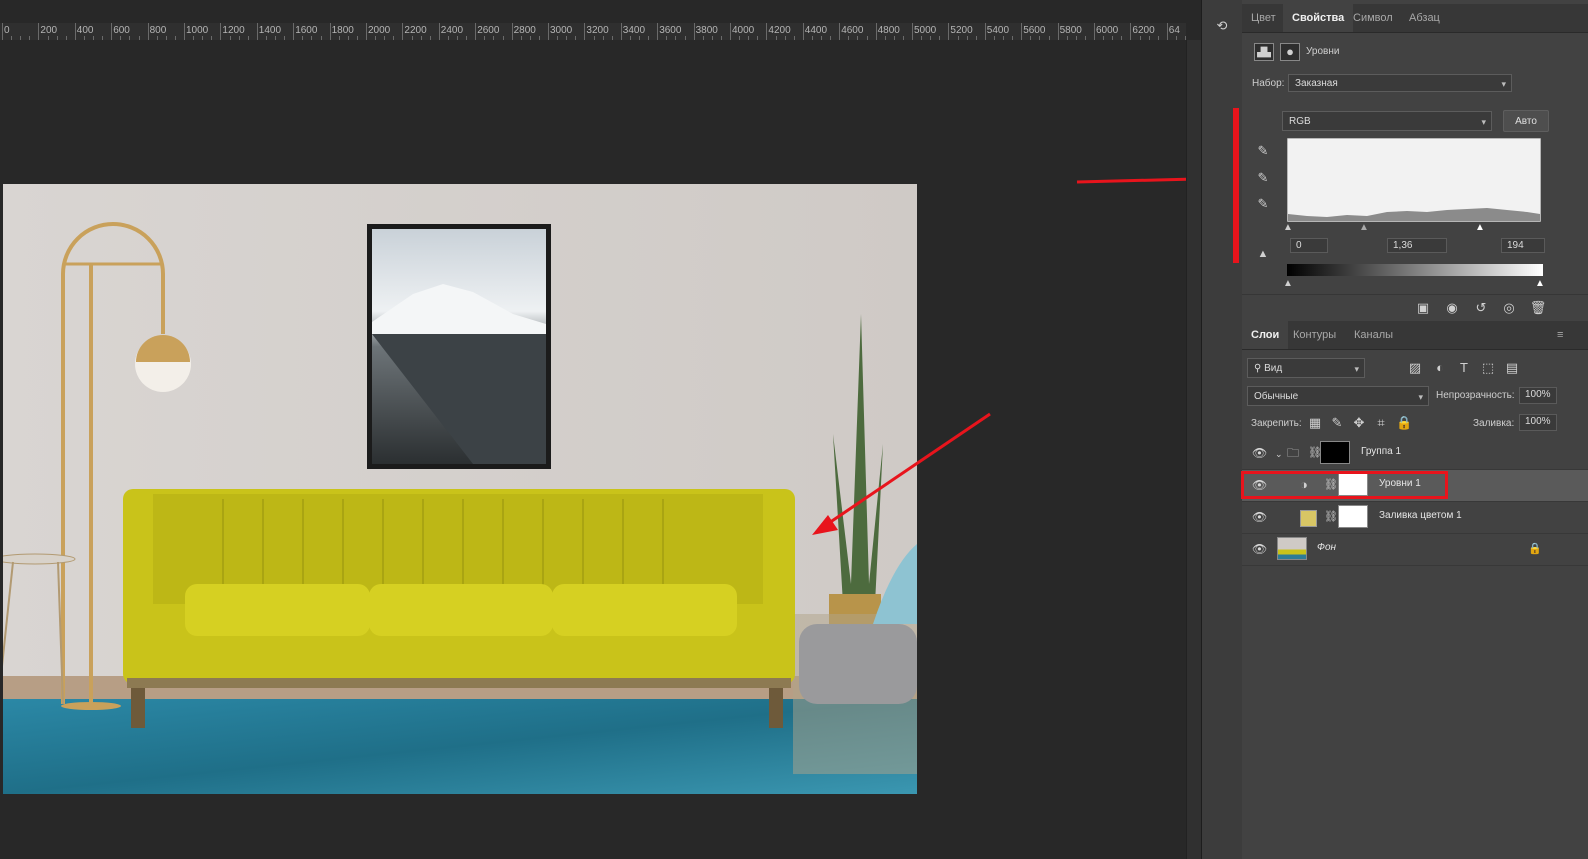 Image resolution: width=1588 pixels, height=859 pixels. What do you see at coordinates (1327, 547) in the screenshot?
I see `layer-name: Фон` at bounding box center [1327, 547].